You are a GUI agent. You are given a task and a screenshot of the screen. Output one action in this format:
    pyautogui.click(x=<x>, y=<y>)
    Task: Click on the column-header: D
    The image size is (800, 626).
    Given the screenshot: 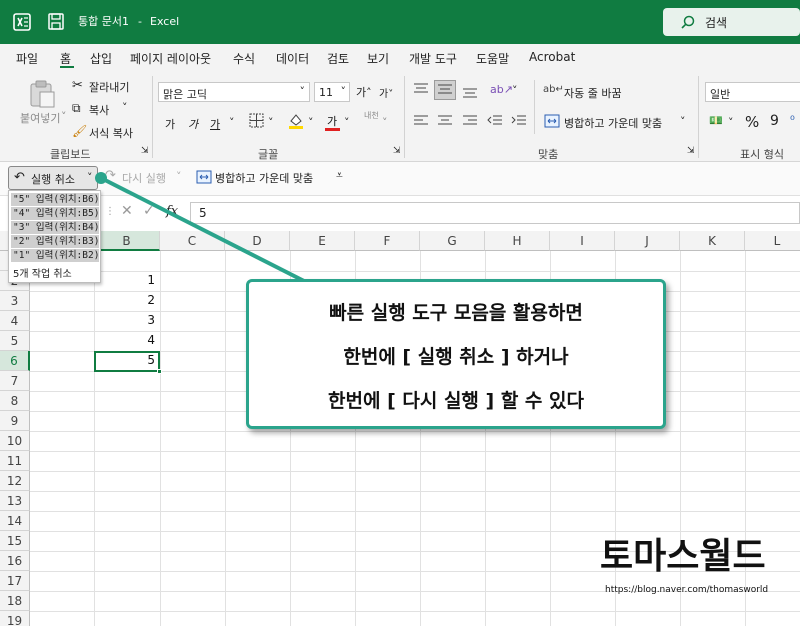 What is the action you would take?
    pyautogui.click(x=257, y=241)
    